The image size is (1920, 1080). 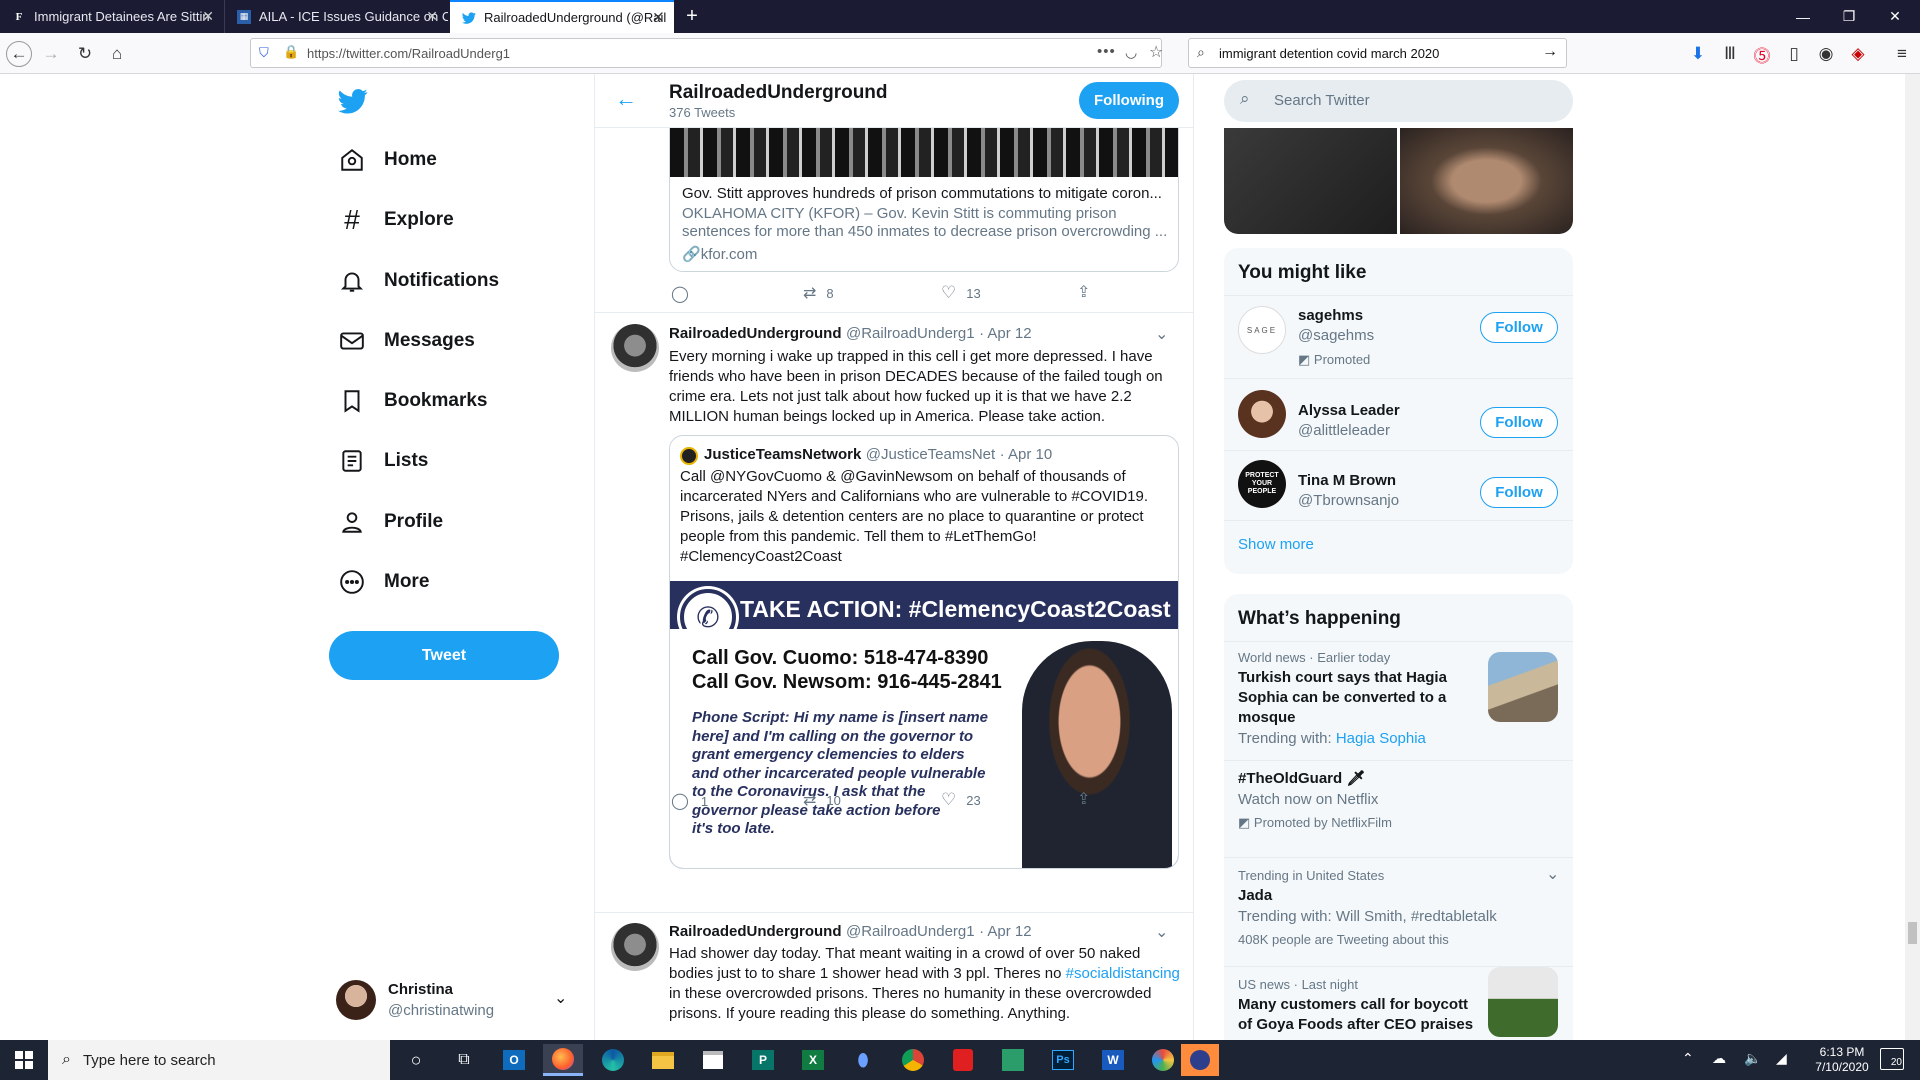 What do you see at coordinates (1794, 54) in the screenshot?
I see `sidebar-toggle-icon: ▯` at bounding box center [1794, 54].